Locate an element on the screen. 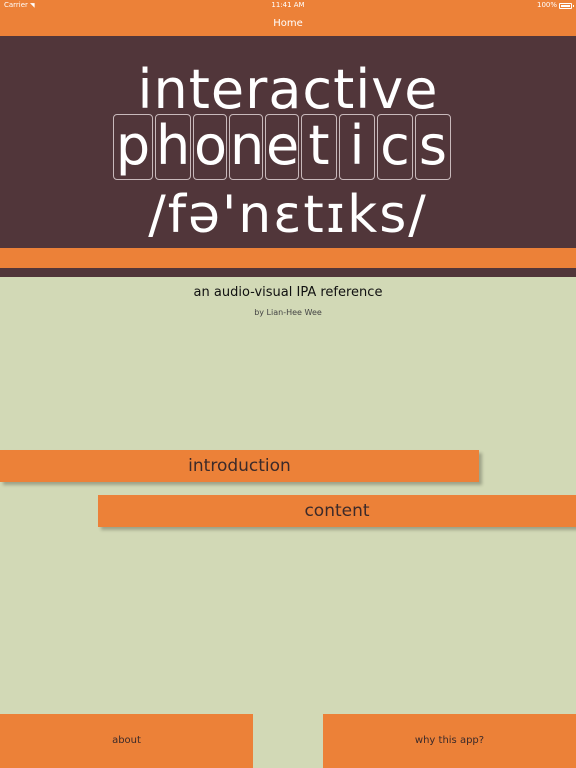 Image resolution: width=576 pixels, height=768 pixels. letter-tile-2: o is located at coordinates (210, 147).